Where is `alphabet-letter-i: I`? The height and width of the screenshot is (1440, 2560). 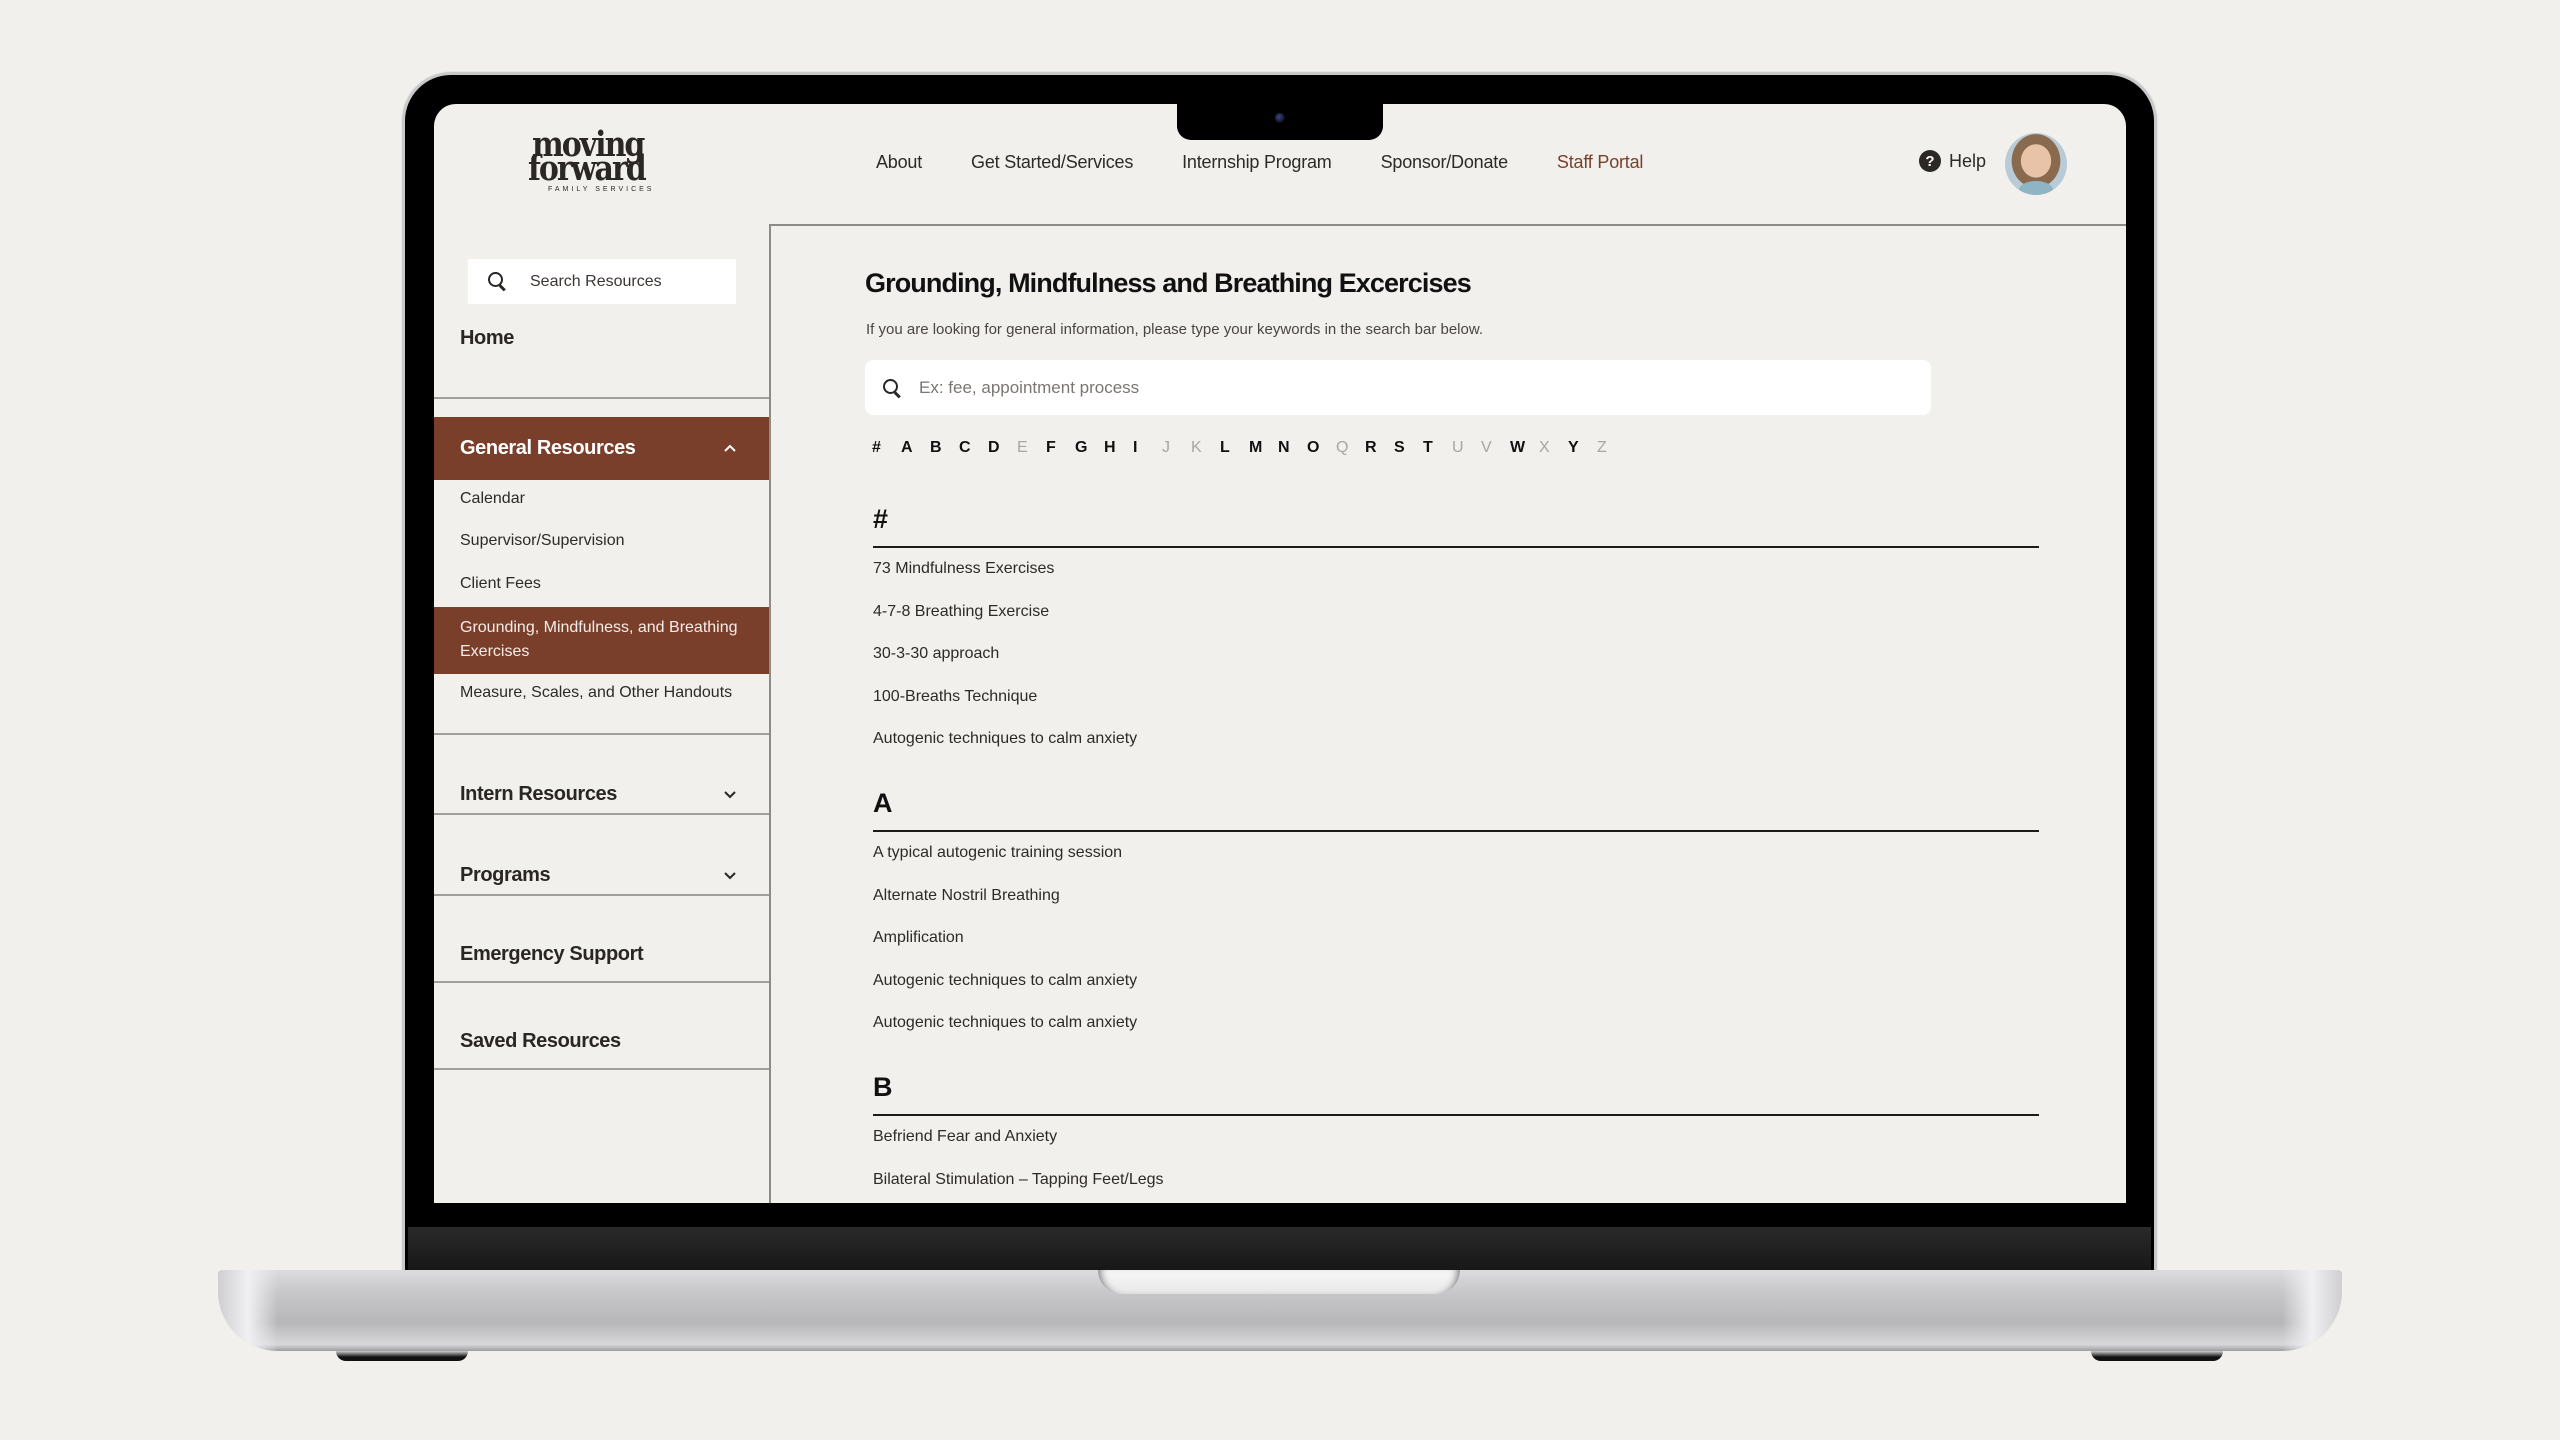 alphabet-letter-i: I is located at coordinates (1147, 448).